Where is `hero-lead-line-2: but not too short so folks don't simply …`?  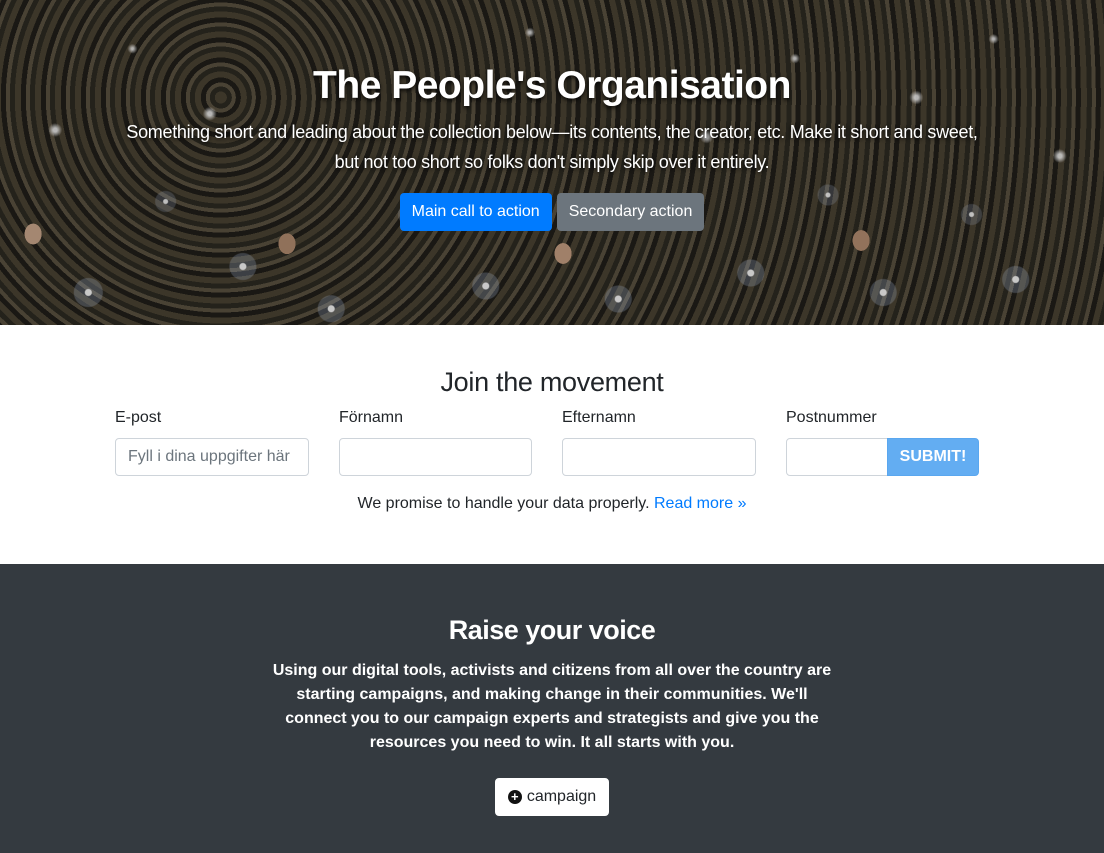 hero-lead-line-2: but not too short so folks don't simply … is located at coordinates (552, 162).